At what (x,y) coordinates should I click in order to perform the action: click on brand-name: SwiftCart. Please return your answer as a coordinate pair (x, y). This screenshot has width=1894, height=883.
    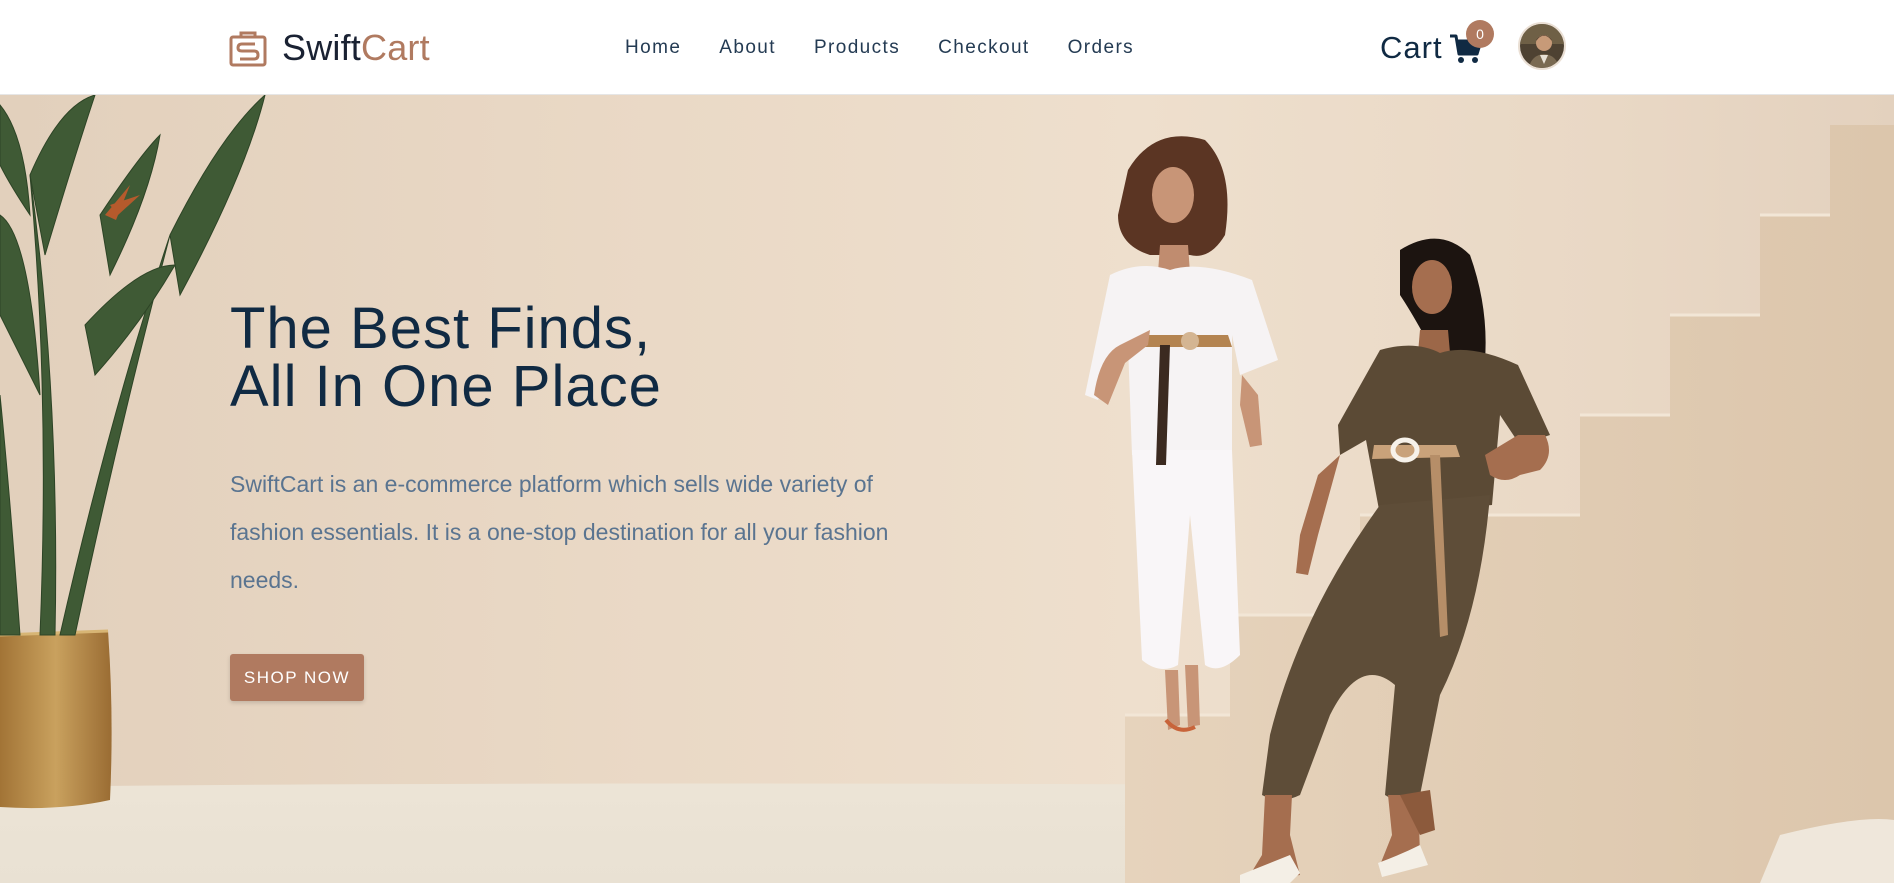
    Looking at the image, I should click on (356, 48).